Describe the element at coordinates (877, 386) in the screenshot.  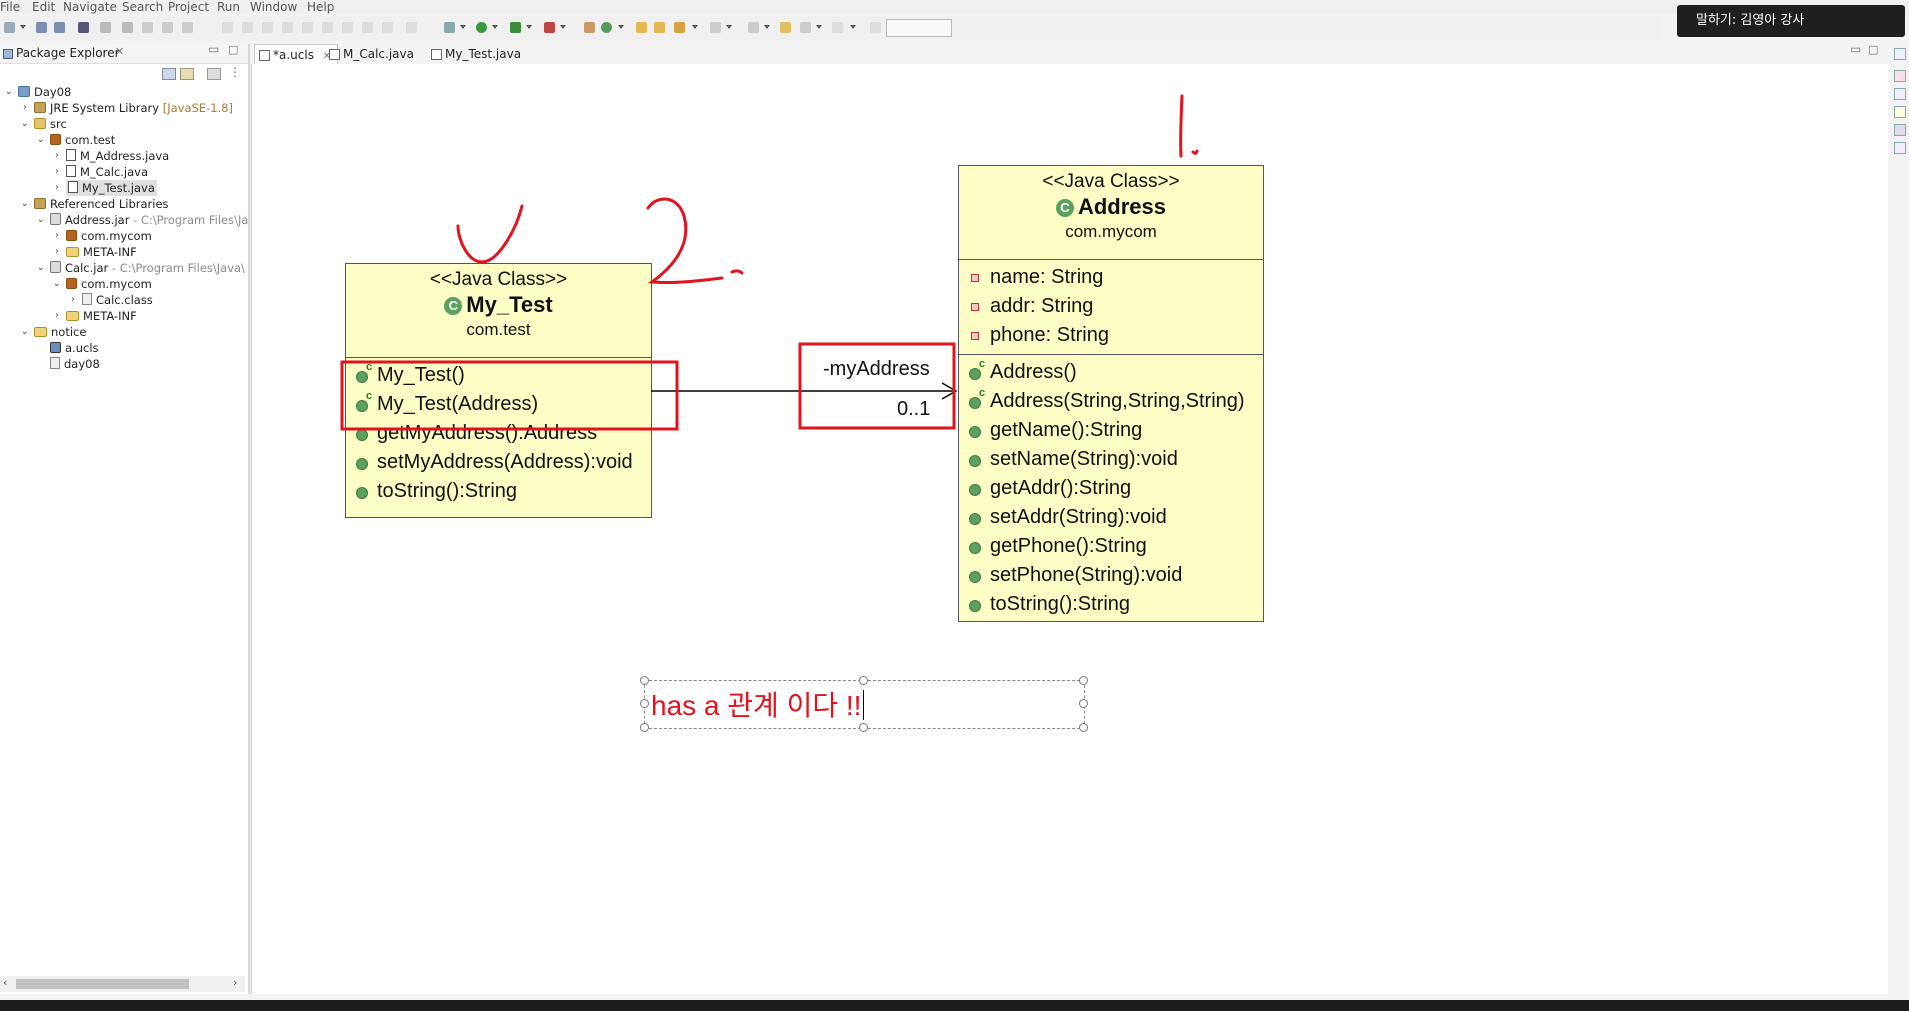
I see `highlight-association-box` at that location.